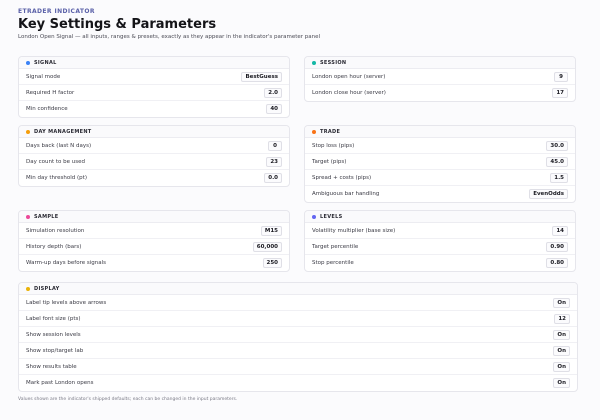 The image size is (600, 420). I want to click on setting-label: Mark past London opens, so click(60, 383).